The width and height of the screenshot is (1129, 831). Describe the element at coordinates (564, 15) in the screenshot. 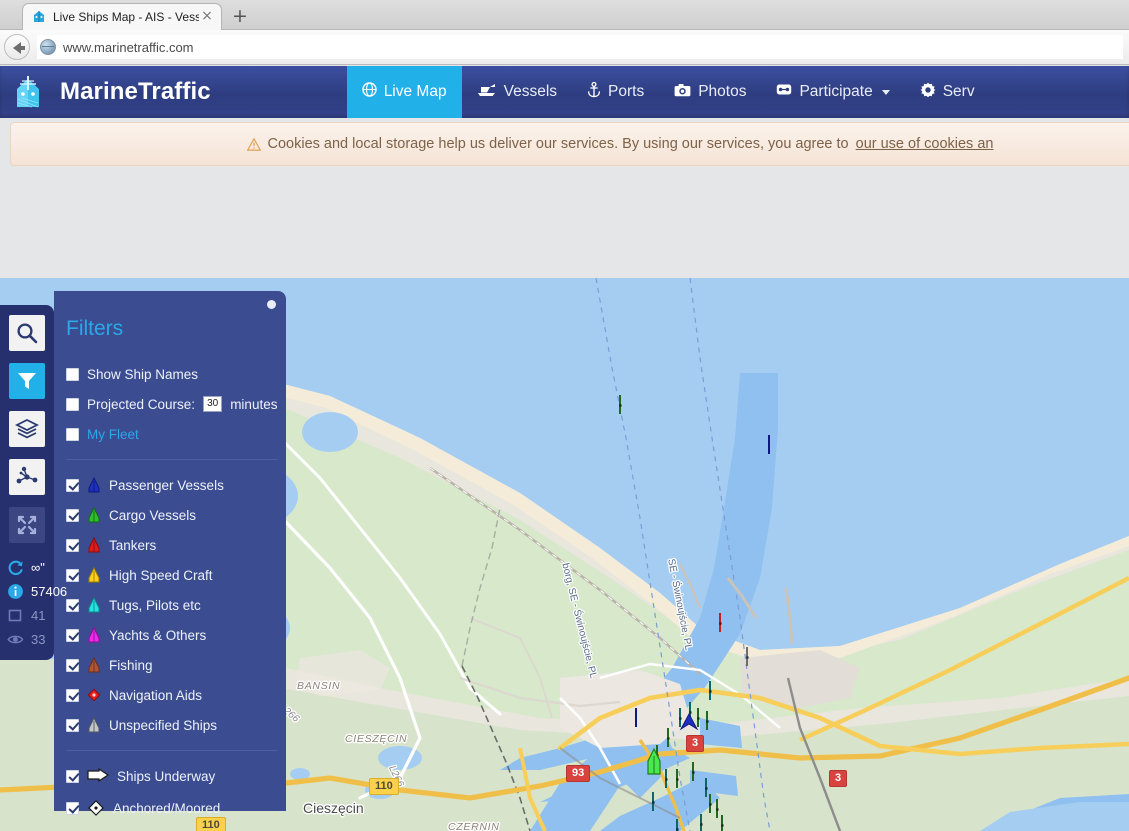

I see `browser-tab-bar: Live Ships Map - AIS - Vess... × +` at that location.